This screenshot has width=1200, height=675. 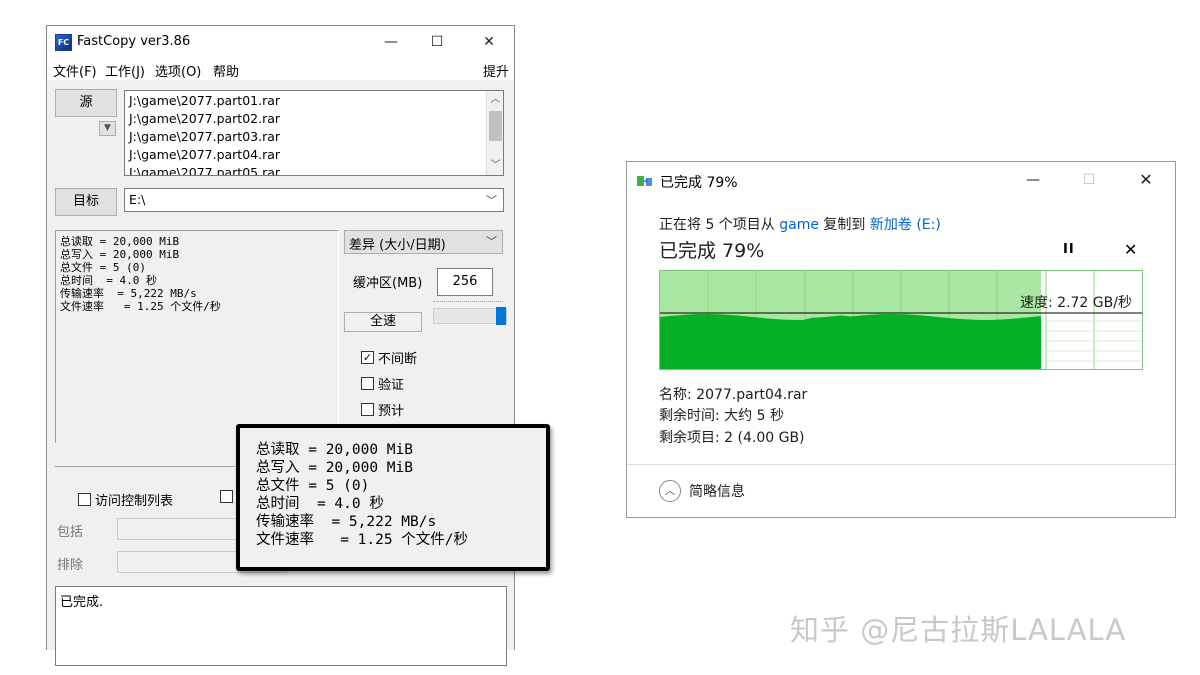 I want to click on stat-file-rate: 文件速率 = 1.25 个文件/秒, so click(x=140, y=306).